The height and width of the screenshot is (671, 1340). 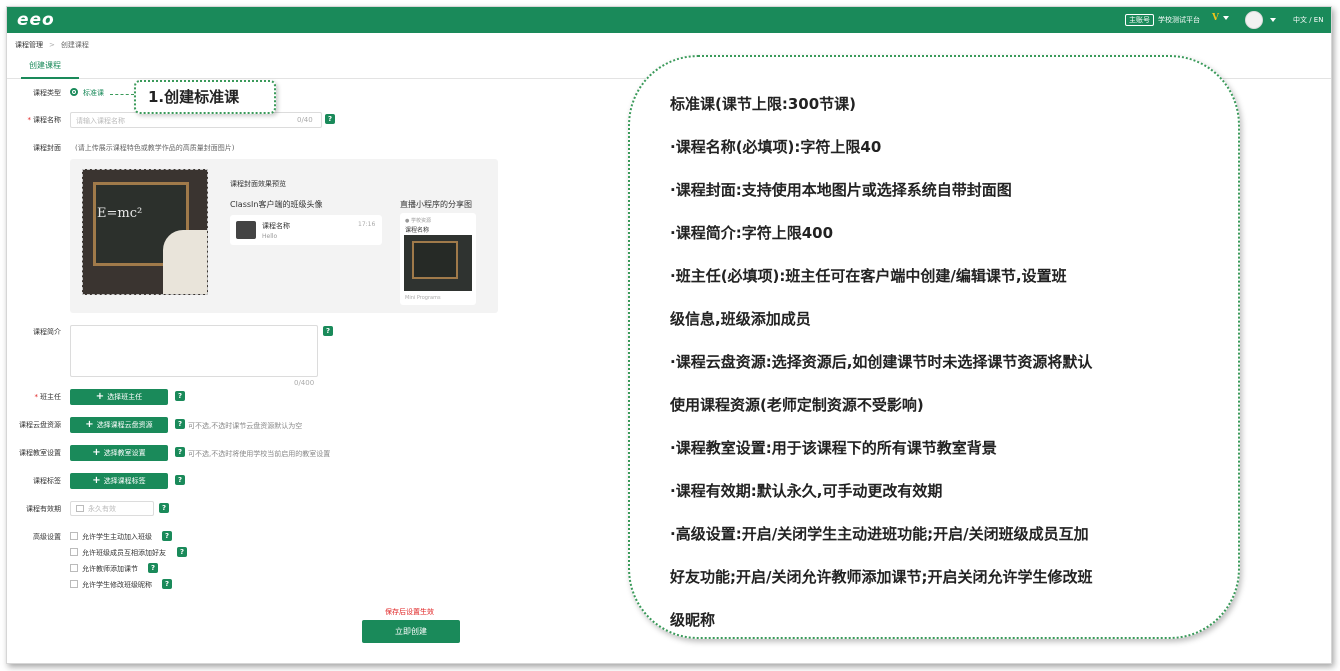 What do you see at coordinates (36, 20) in the screenshot?
I see `eeo-logo: eeo` at bounding box center [36, 20].